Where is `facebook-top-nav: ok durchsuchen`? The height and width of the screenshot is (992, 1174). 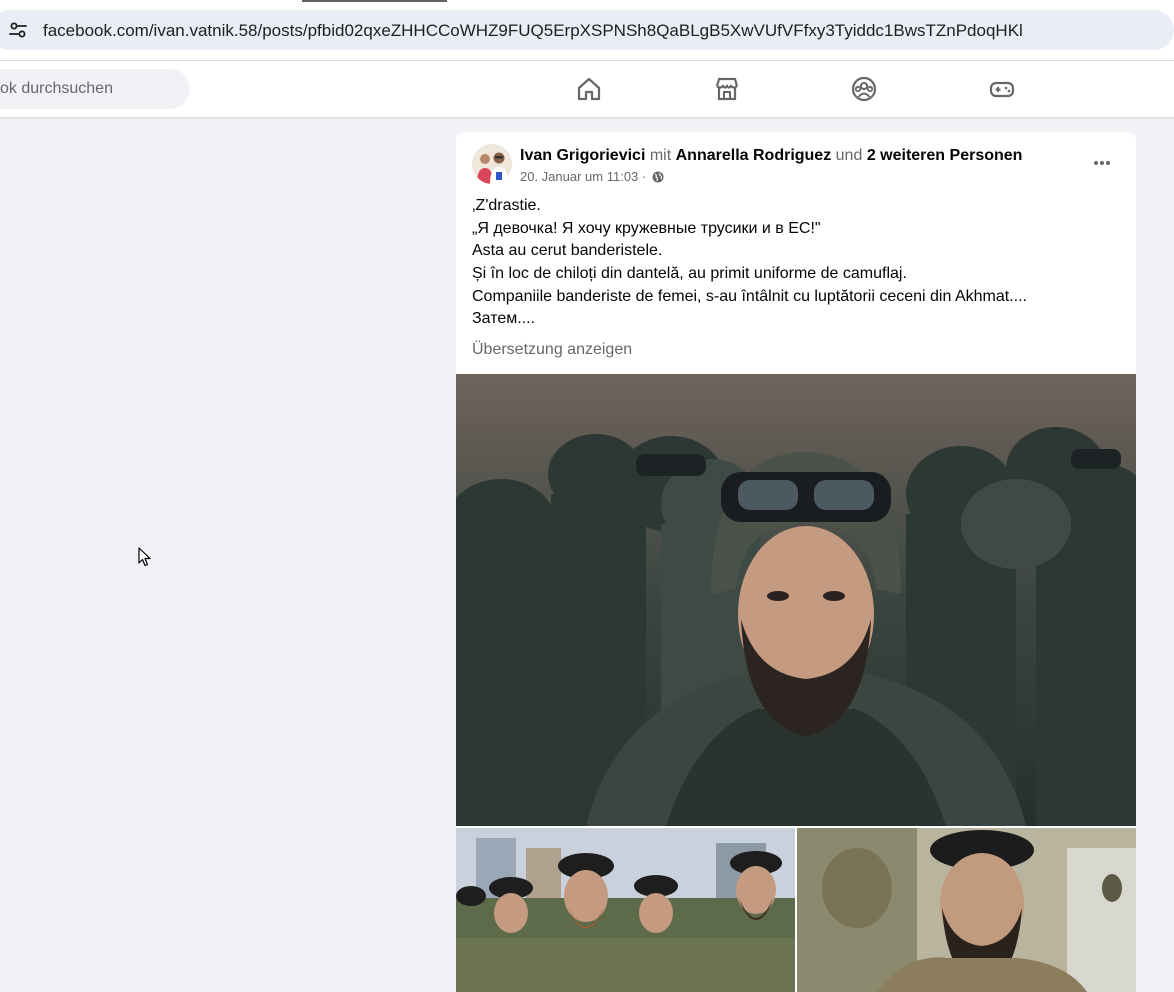
facebook-top-nav: ok durchsuchen is located at coordinates (587, 88).